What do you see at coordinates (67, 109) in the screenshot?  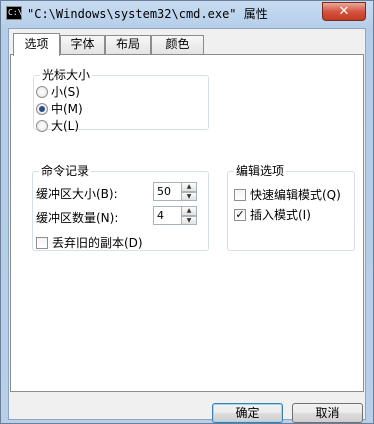 I see `cursor-medium-label: 中(M)` at bounding box center [67, 109].